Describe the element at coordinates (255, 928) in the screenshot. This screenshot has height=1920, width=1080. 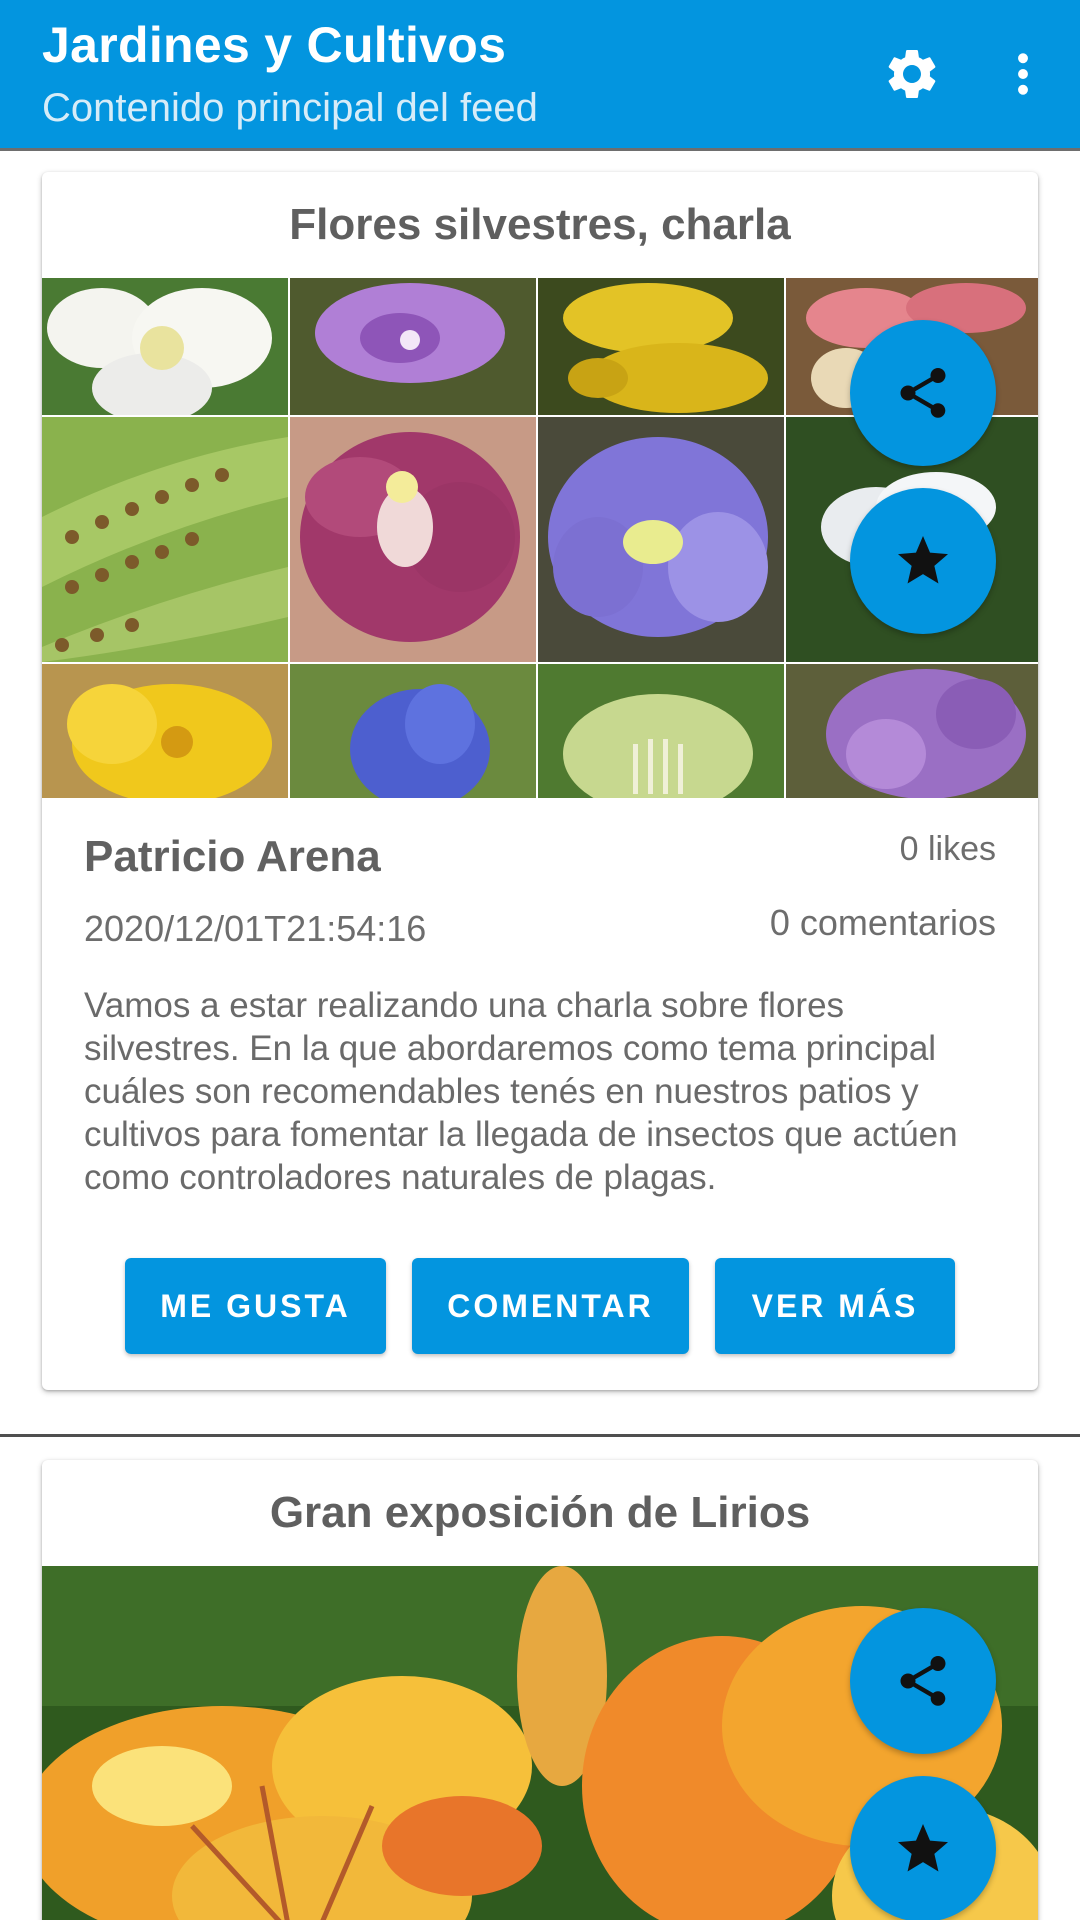
I see `post-date: 2020/12/01T21:54:16` at that location.